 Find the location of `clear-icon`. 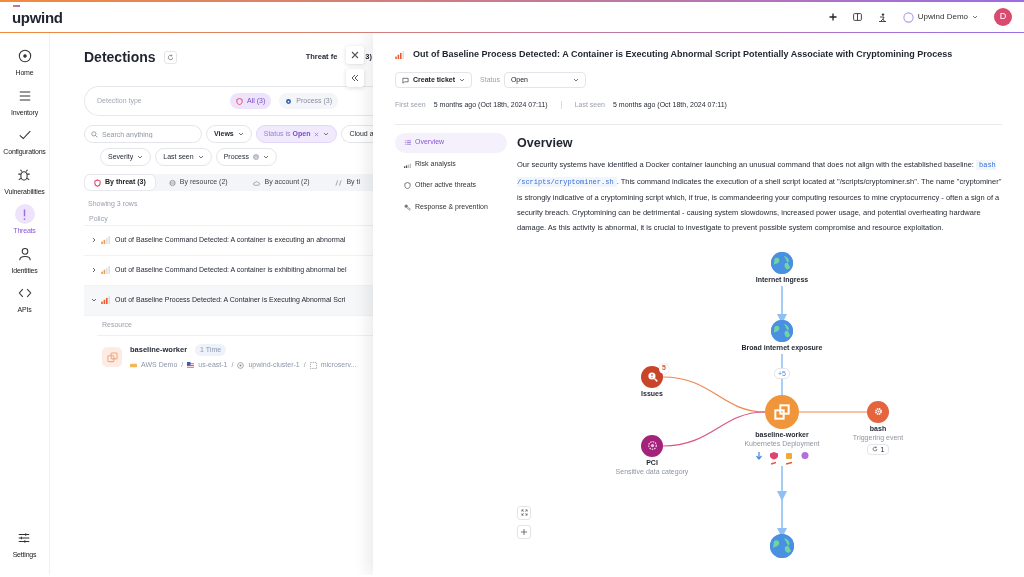

clear-icon is located at coordinates (317, 134).